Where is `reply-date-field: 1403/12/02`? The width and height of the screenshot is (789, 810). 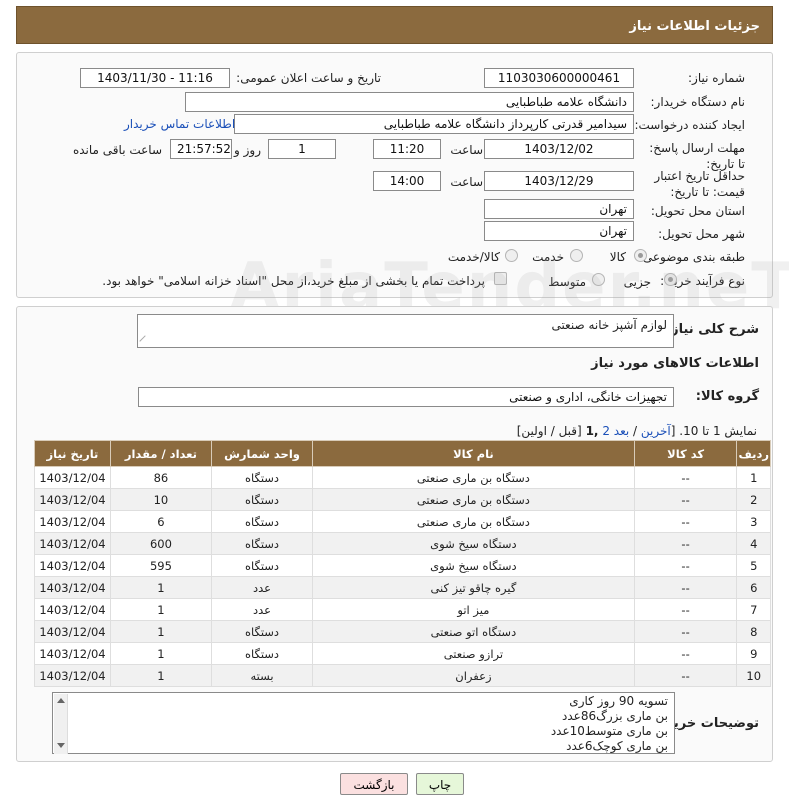
reply-date-field: 1403/12/02 is located at coordinates (559, 149).